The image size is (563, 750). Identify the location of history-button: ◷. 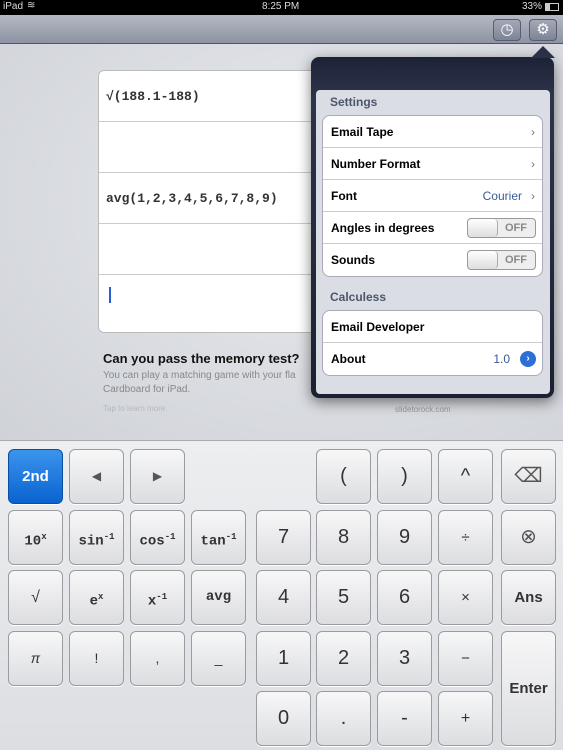
(507, 30).